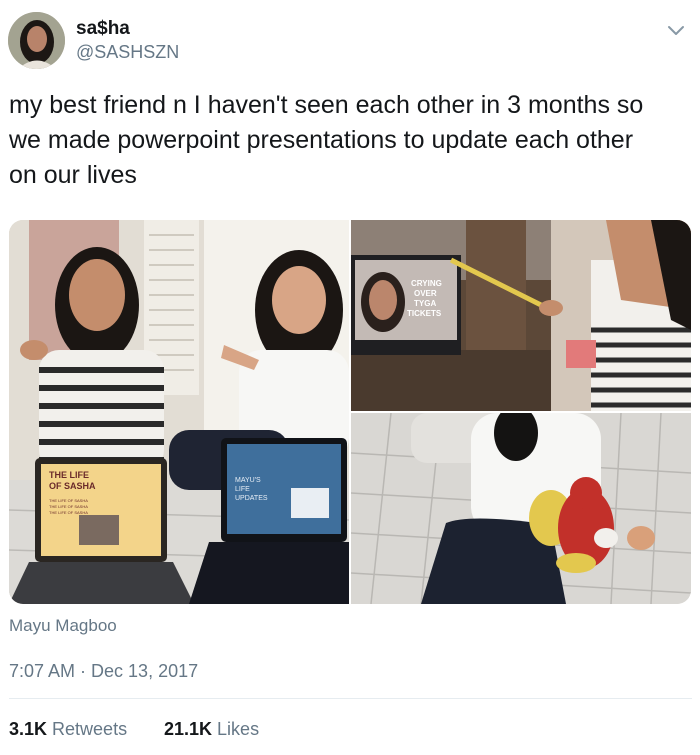  What do you see at coordinates (191, 729) in the screenshot?
I see `likes-count: 21.1K` at bounding box center [191, 729].